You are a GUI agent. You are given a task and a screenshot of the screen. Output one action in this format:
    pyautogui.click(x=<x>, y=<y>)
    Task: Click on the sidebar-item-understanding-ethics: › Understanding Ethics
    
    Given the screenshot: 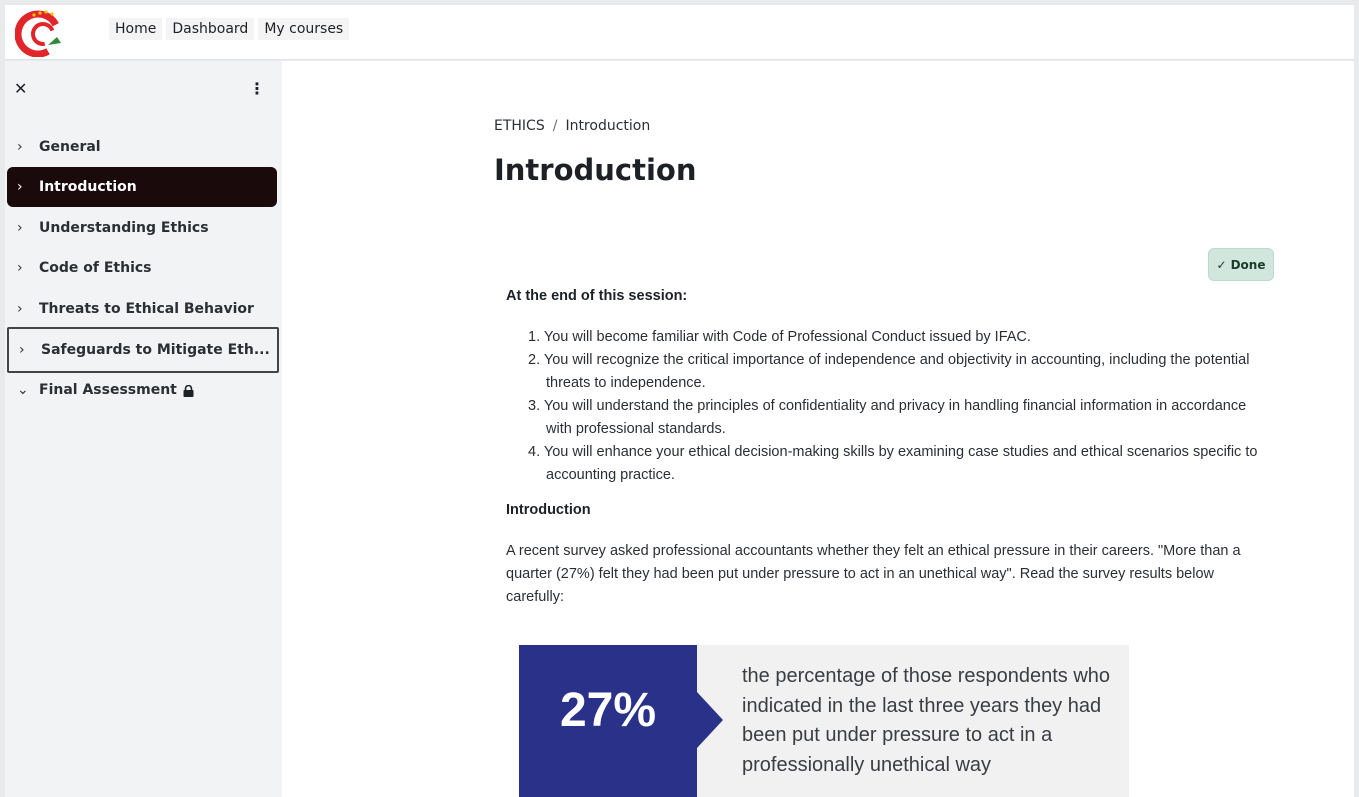 What is the action you would take?
    pyautogui.click(x=142, y=228)
    